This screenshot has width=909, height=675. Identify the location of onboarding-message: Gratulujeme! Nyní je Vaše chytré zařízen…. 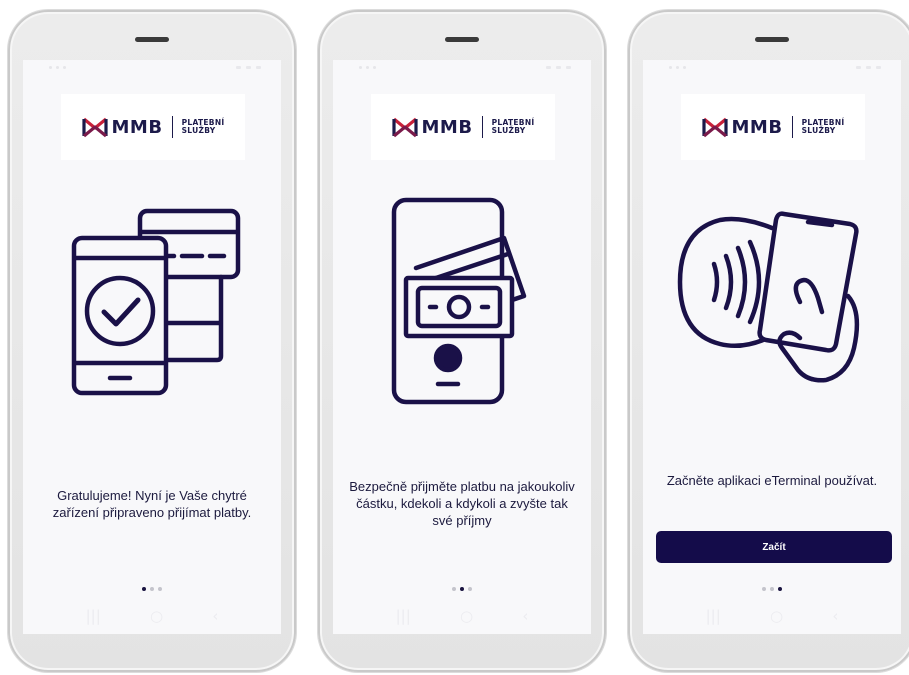
(152, 504).